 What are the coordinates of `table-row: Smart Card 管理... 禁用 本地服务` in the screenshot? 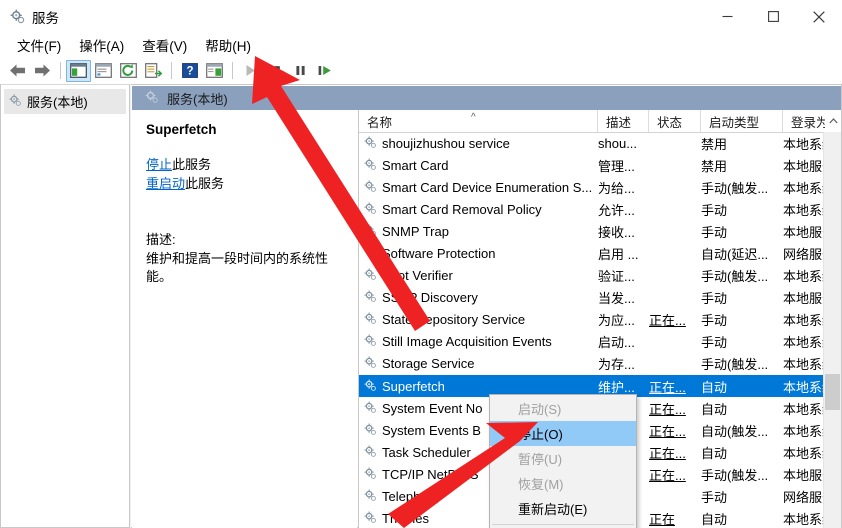 It's located at (597, 165).